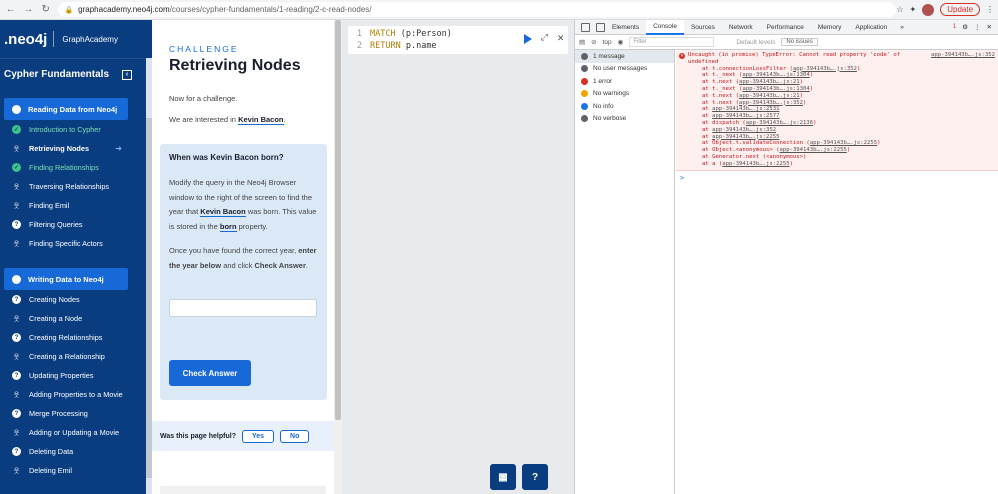 This screenshot has width=998, height=494. Describe the element at coordinates (72, 337) in the screenshot. I see `sidebar-lesson-item: ? Creating Relationships` at that location.